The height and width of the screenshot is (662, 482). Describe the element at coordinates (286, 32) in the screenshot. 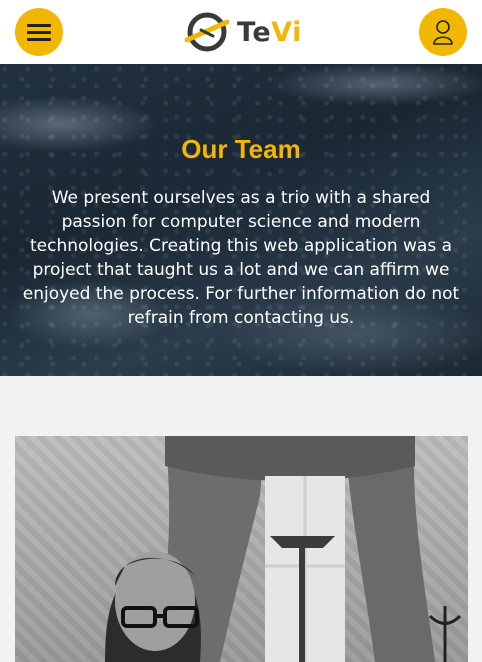

I see `logo-text-accent: Vi` at that location.